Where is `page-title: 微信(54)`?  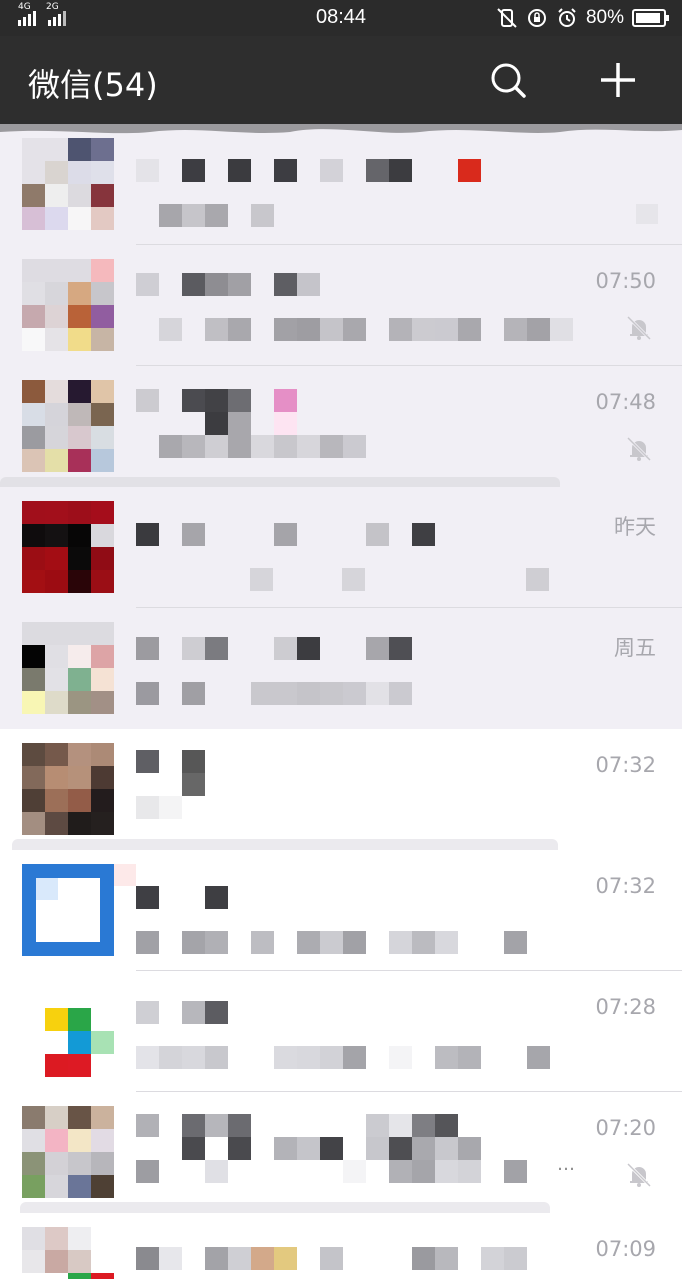
page-title: 微信(54) is located at coordinates (93, 85).